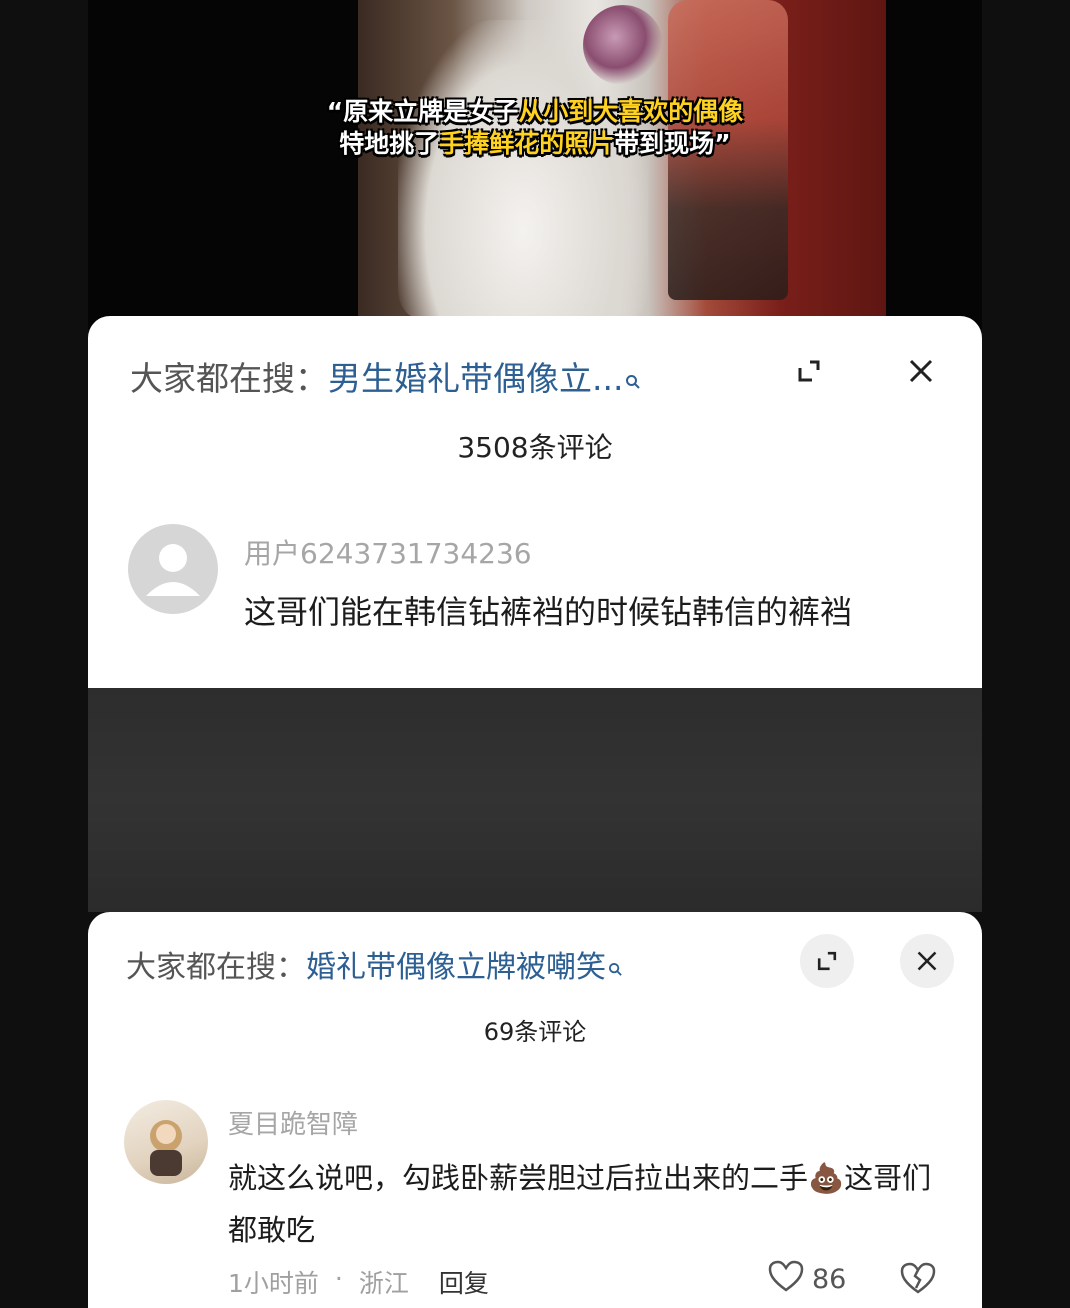 This screenshot has width=1070, height=1308. I want to click on video-caption-line2: 特地挑了手捧鲜花的照片带到现场”, so click(535, 143).